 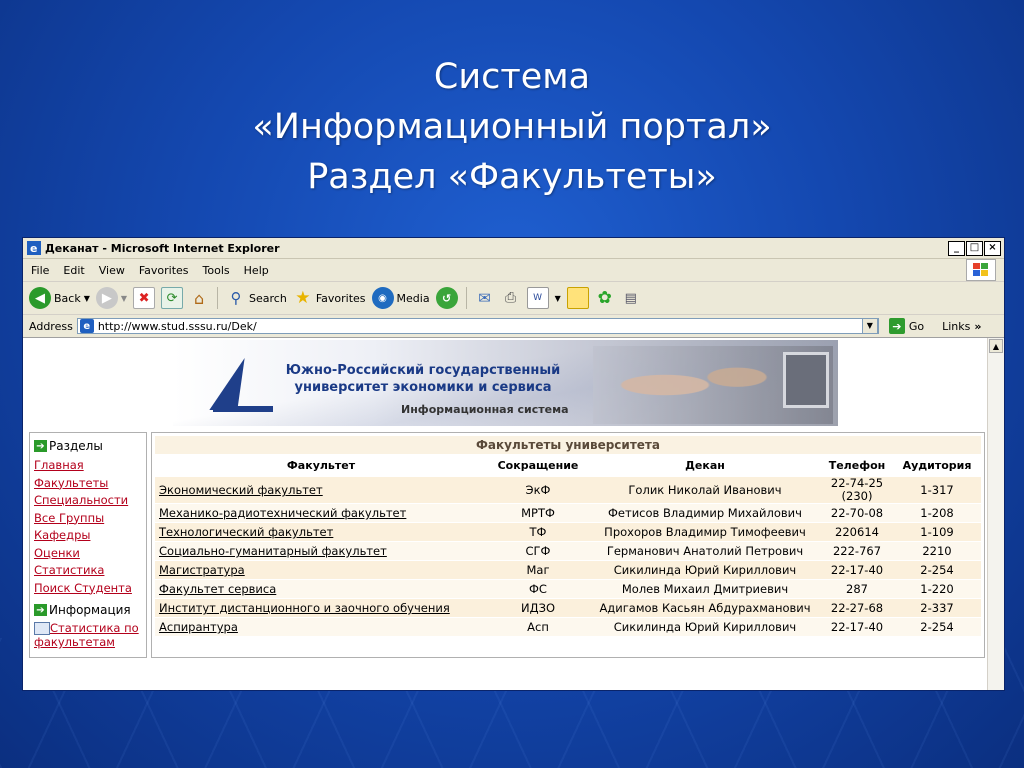 I want to click on media-button: ◉ Media, so click(x=400, y=298).